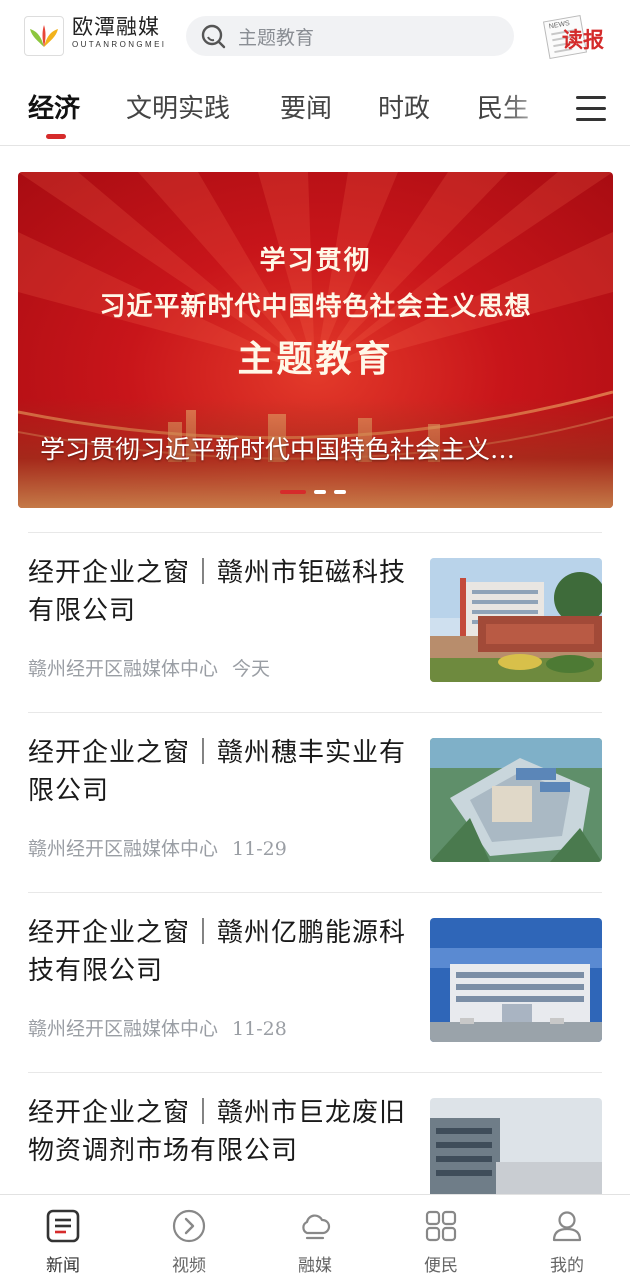 This screenshot has height=1280, width=630. Describe the element at coordinates (441, 1226) in the screenshot. I see `grid-icon` at that location.